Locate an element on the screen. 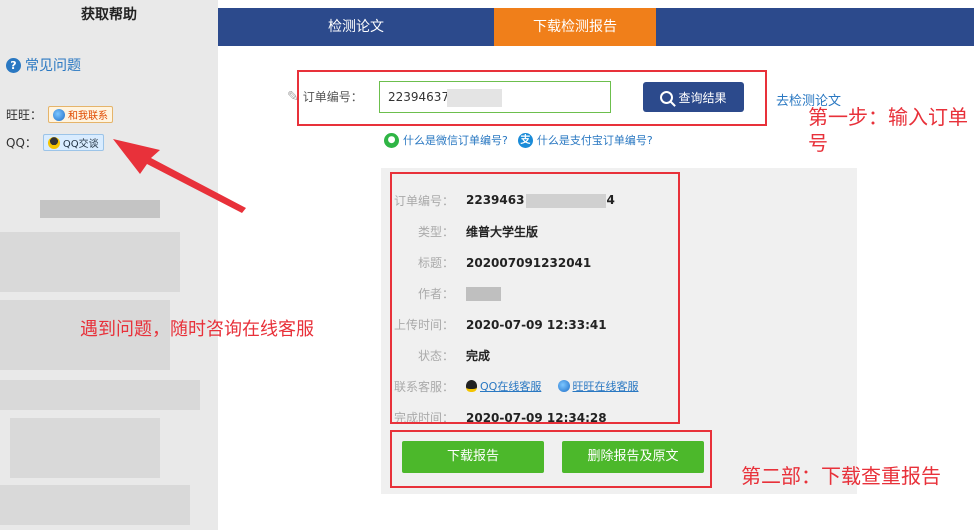 This screenshot has width=974, height=530. annotation-box-buttons is located at coordinates (551, 459).